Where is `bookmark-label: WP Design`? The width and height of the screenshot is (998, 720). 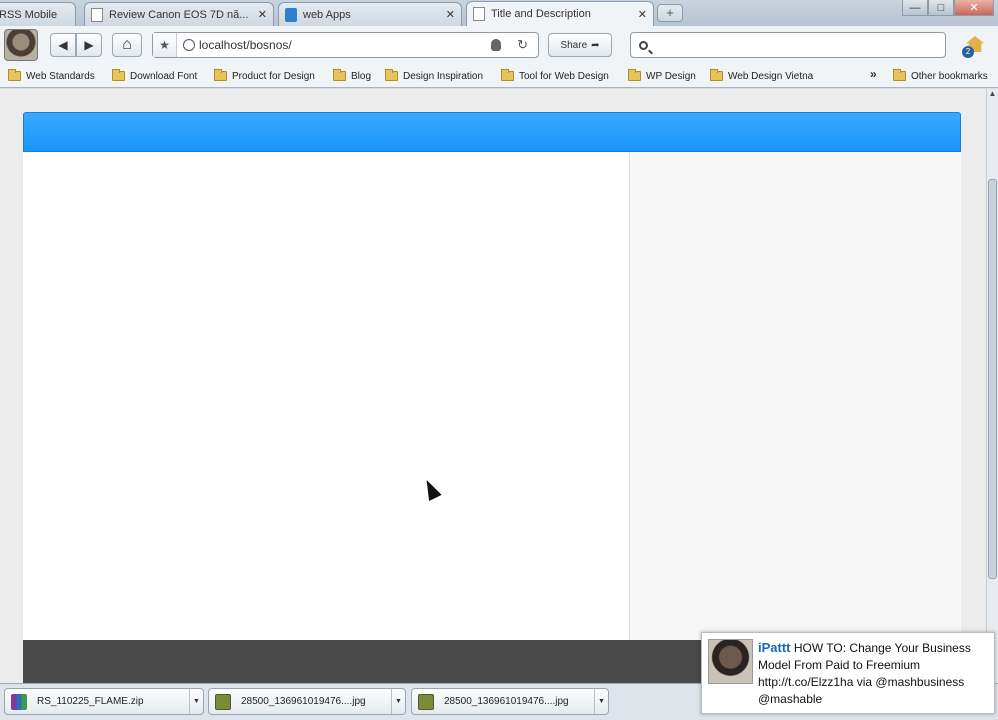
bookmark-label: WP Design is located at coordinates (671, 76).